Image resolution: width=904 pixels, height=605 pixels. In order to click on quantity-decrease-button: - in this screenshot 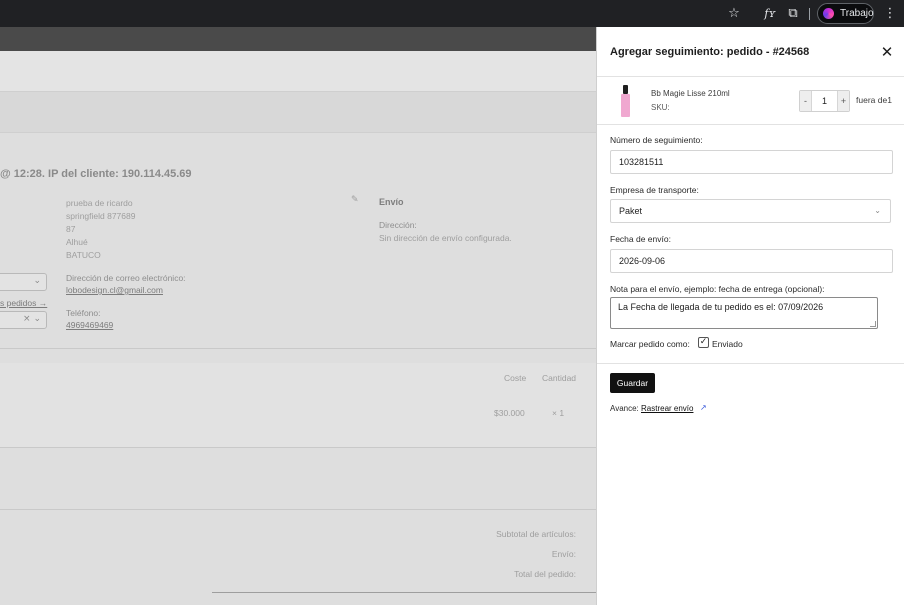, I will do `click(806, 101)`.